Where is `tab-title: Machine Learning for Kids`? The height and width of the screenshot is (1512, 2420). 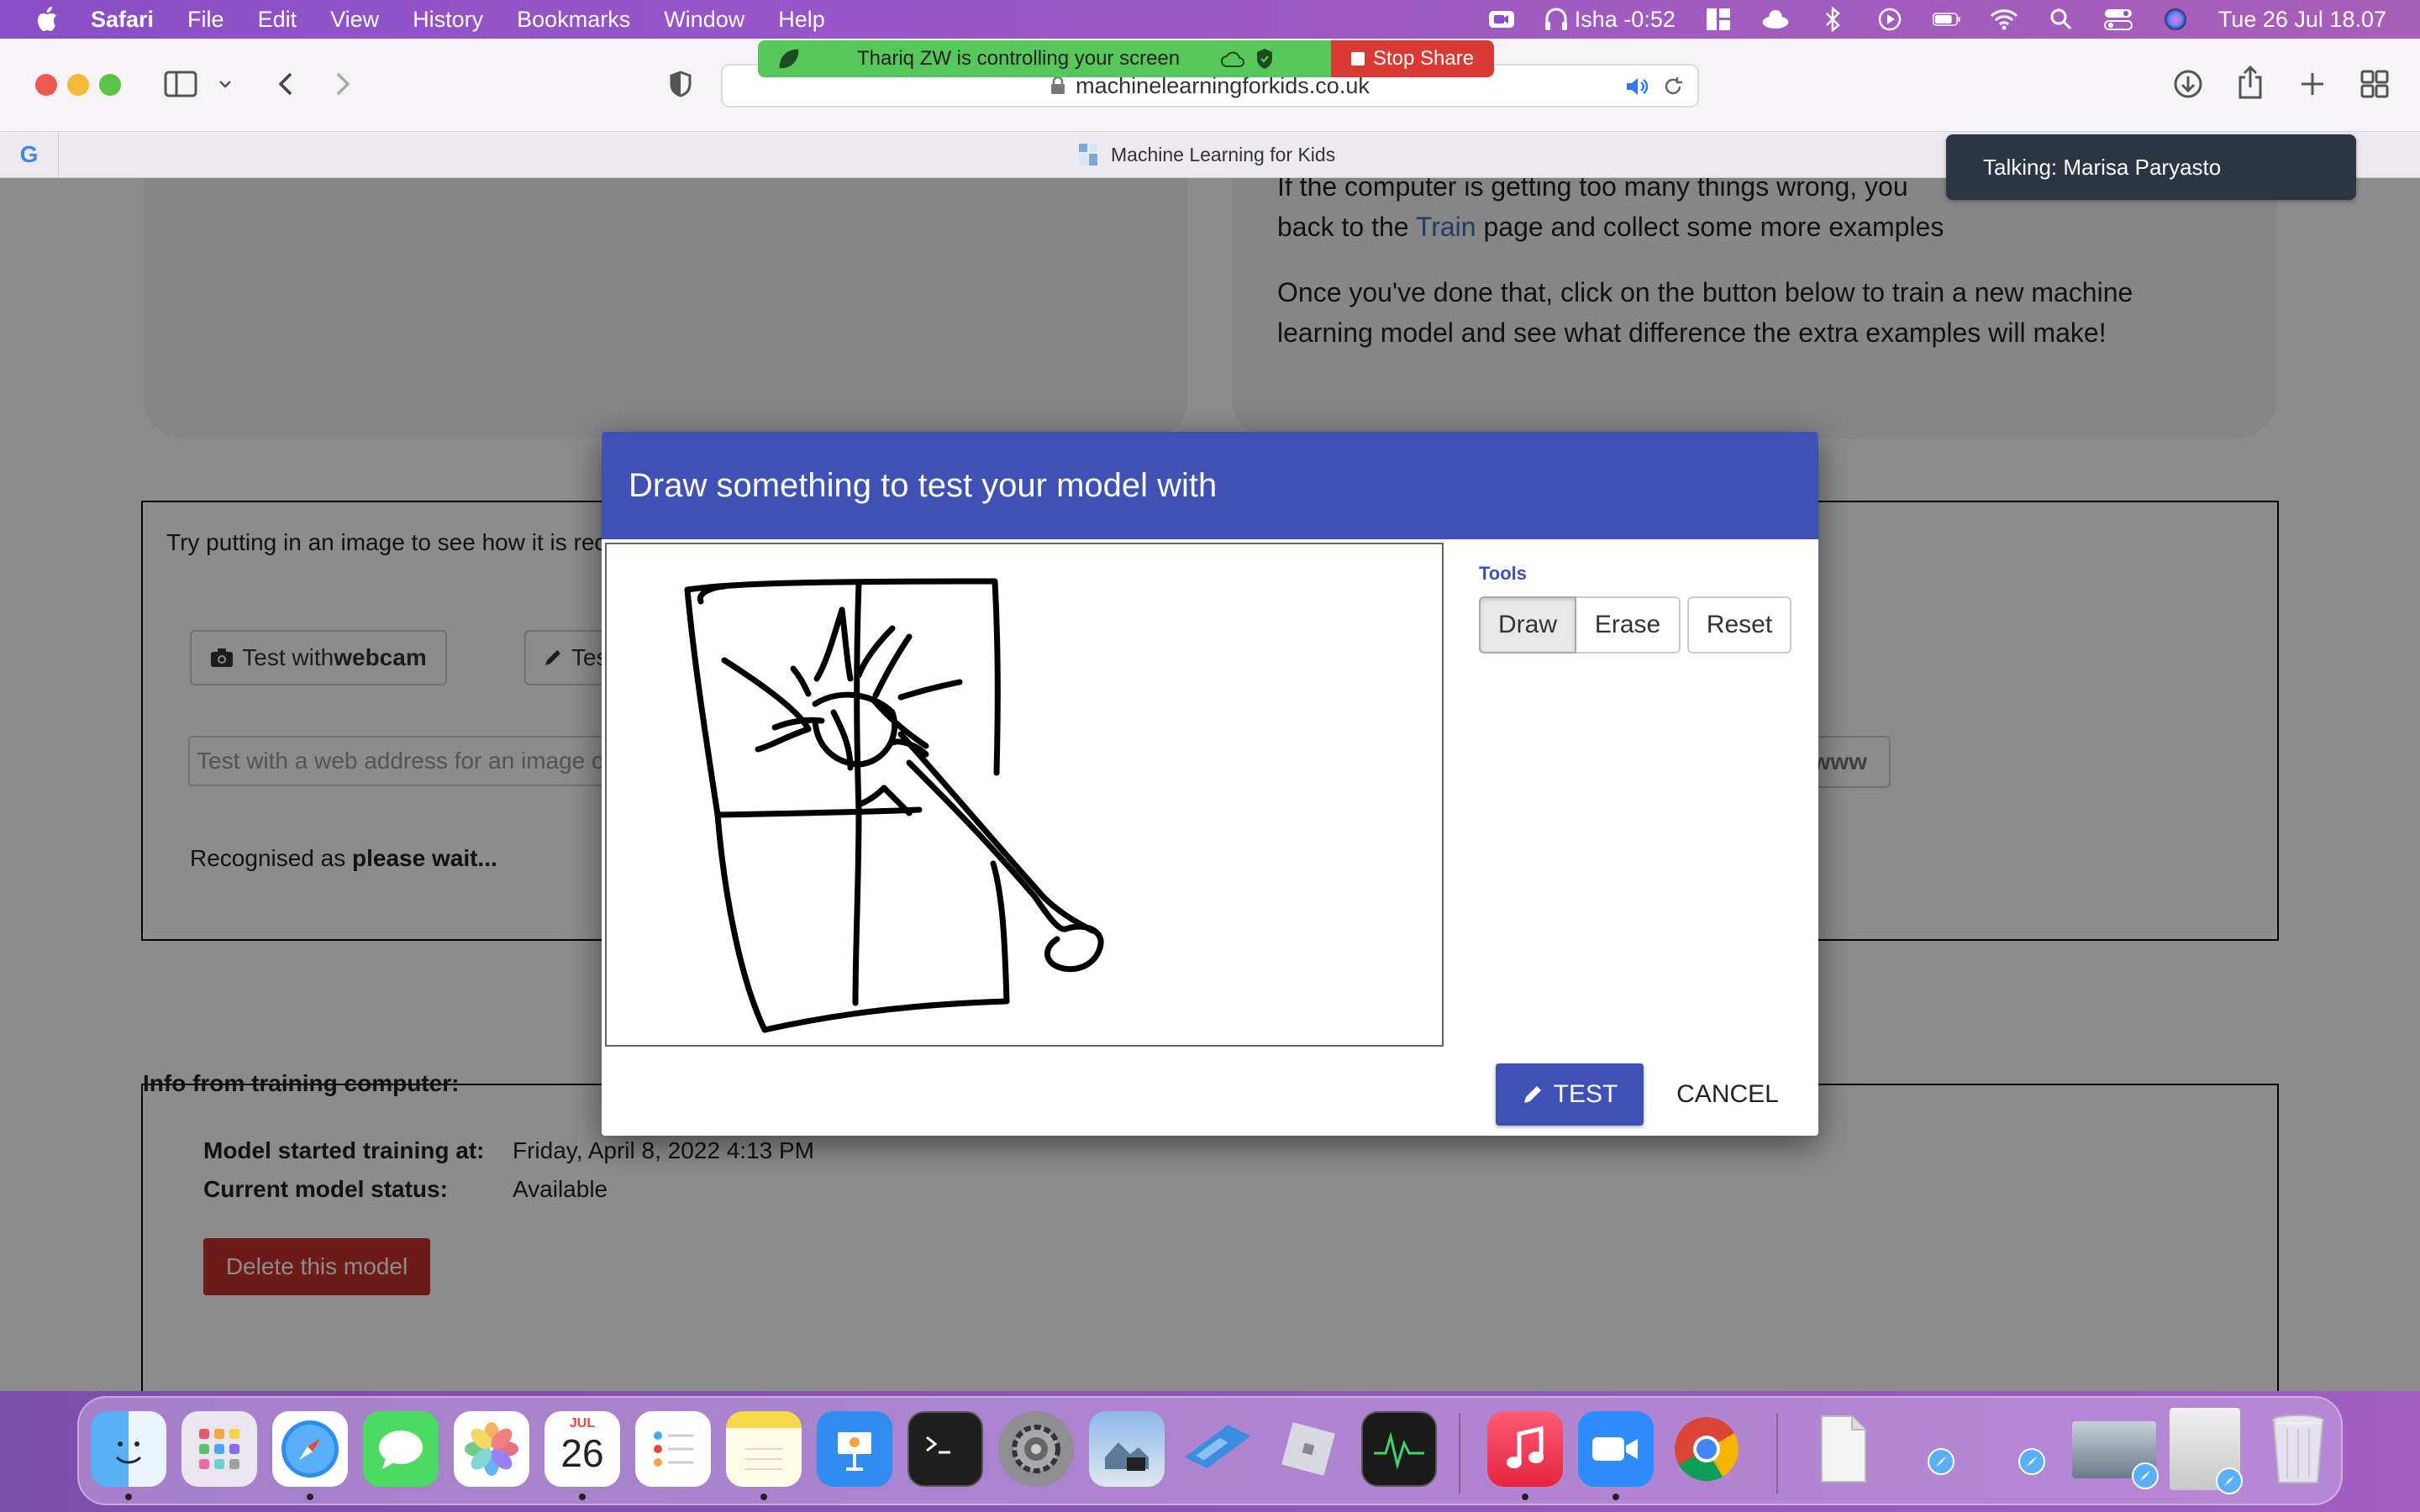 tab-title: Machine Learning for Kids is located at coordinates (1224, 154).